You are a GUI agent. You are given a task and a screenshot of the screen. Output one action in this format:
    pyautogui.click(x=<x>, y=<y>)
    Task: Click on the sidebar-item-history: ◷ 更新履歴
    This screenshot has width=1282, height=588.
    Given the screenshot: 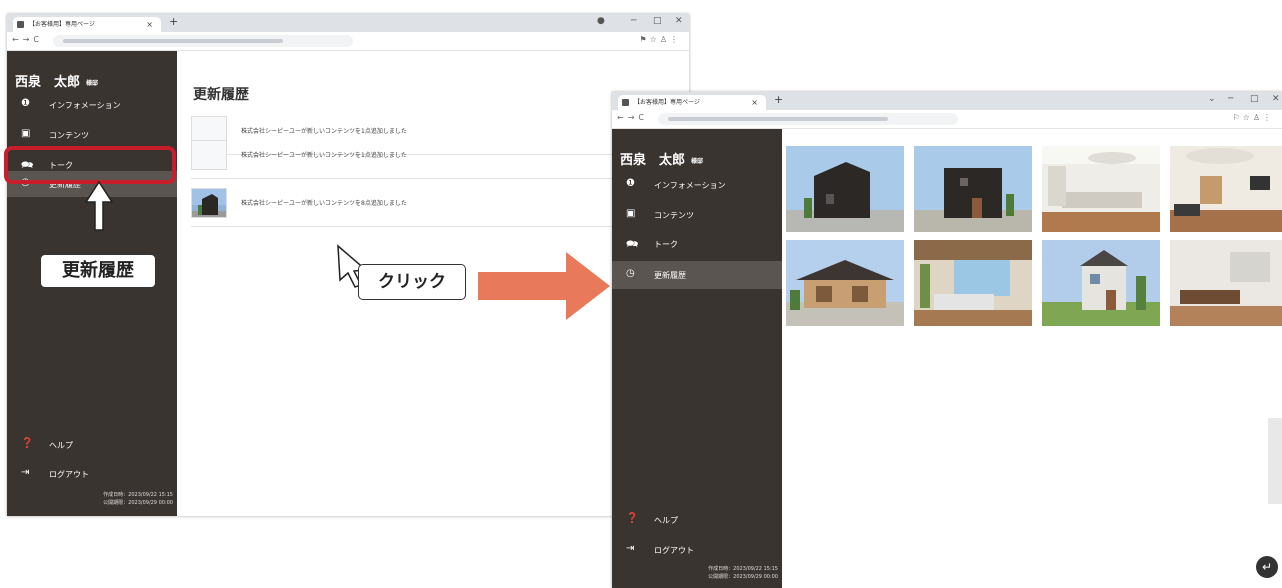 What is the action you would take?
    pyautogui.click(x=697, y=275)
    